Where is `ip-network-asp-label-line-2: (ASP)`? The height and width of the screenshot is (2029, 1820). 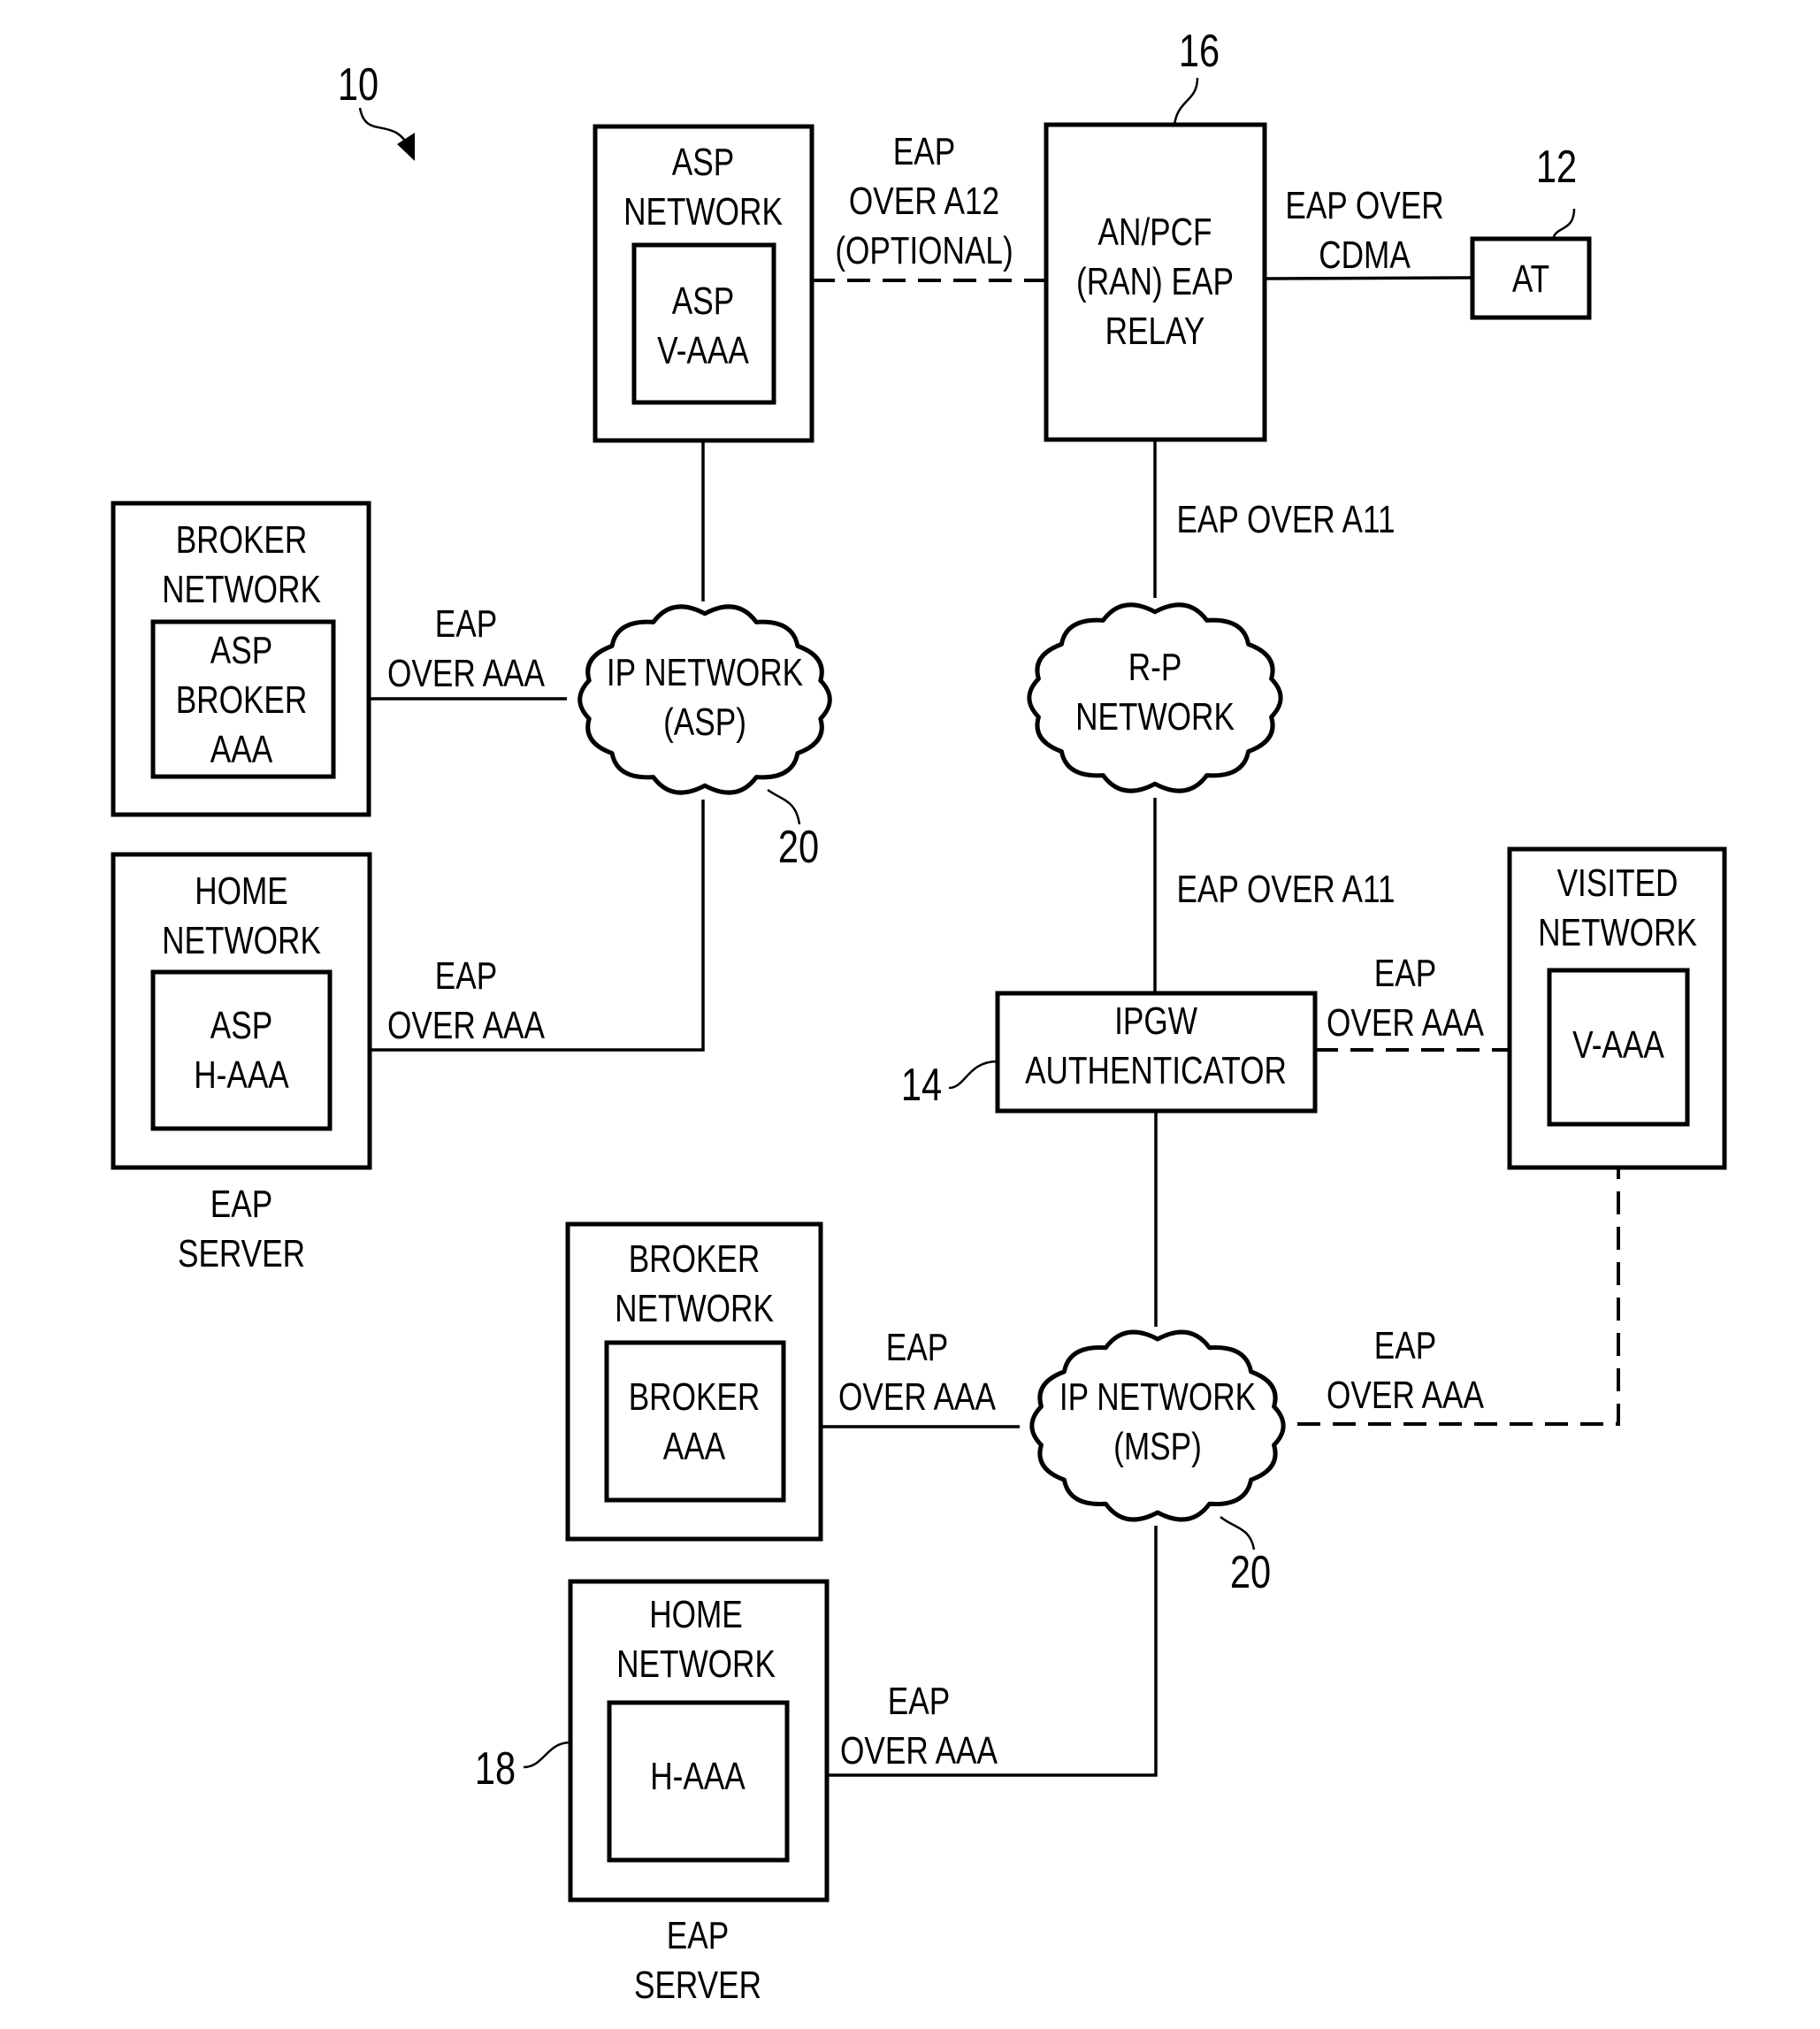 ip-network-asp-label-line-2: (ASP) is located at coordinates (704, 722).